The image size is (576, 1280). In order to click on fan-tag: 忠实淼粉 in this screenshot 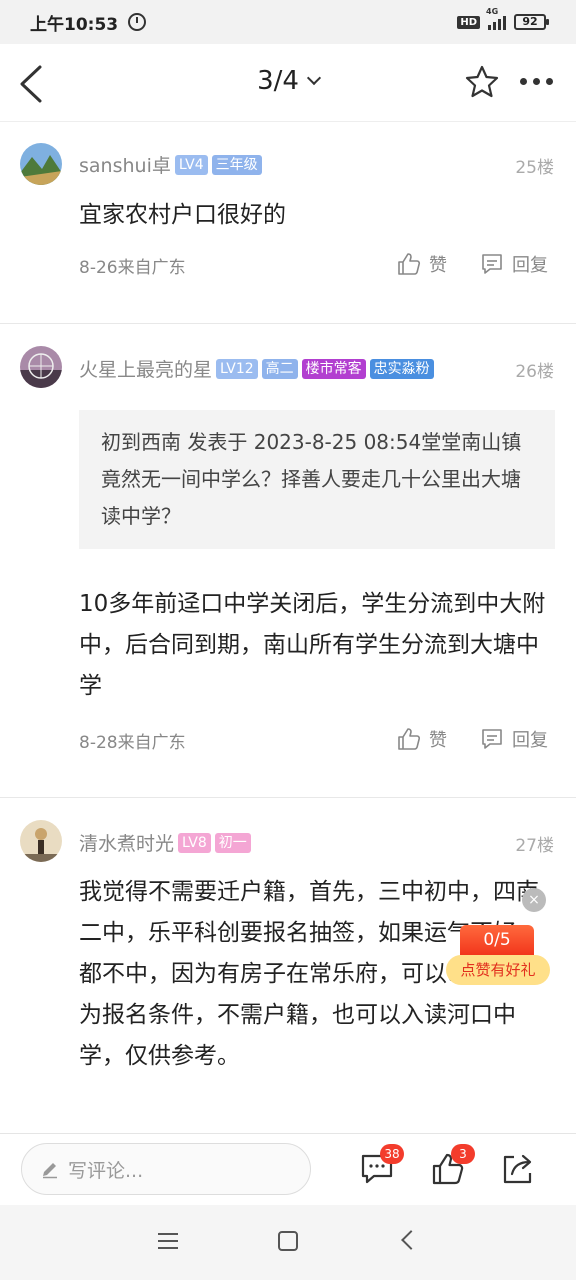, I will do `click(401, 368)`.